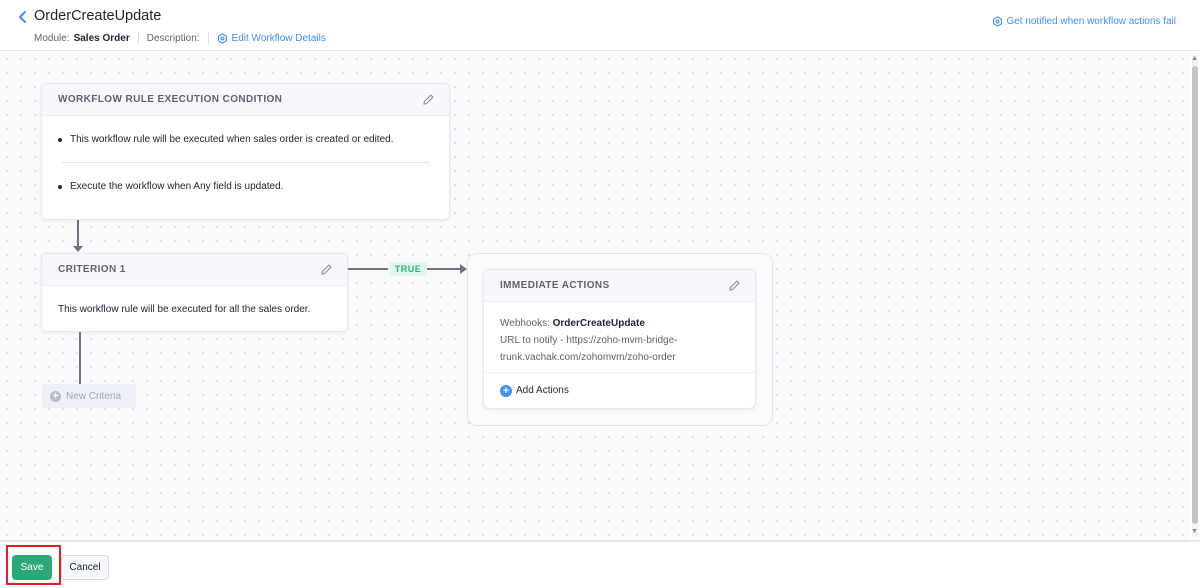 The height and width of the screenshot is (588, 1200). I want to click on webhooks-label: Webhooks:, so click(525, 323).